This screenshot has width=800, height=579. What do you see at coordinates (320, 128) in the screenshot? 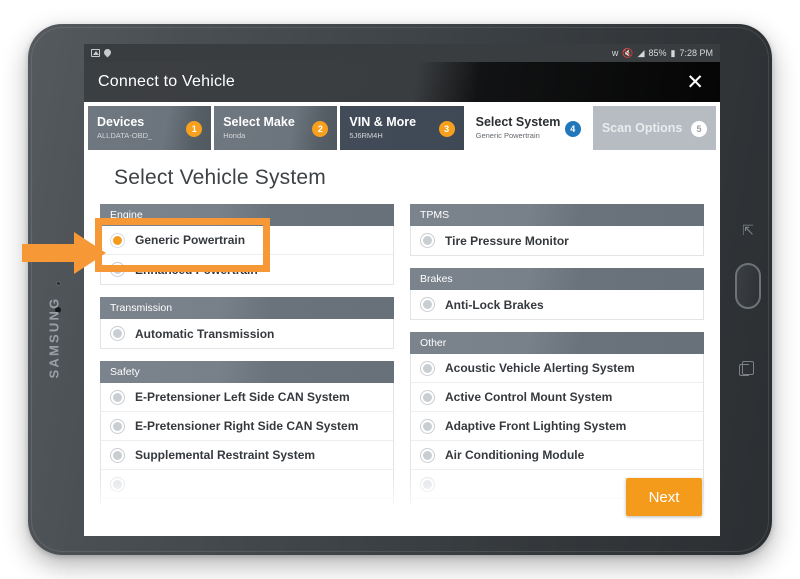
I see `wizard-tab-badge: 2` at bounding box center [320, 128].